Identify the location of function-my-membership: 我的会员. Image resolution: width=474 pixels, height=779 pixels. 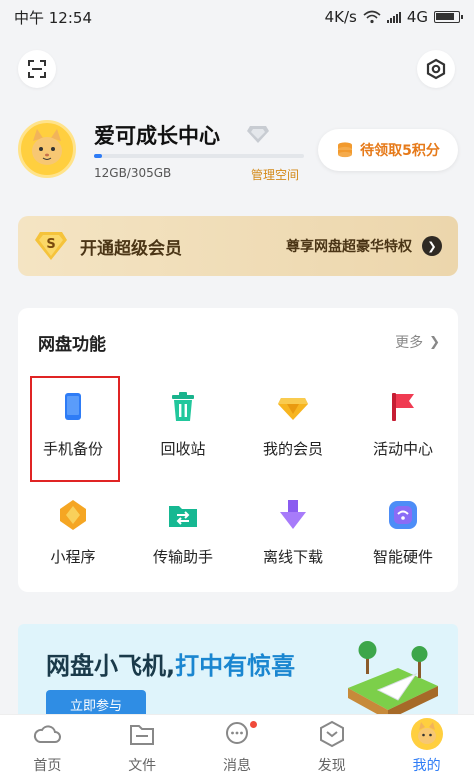
(293, 430).